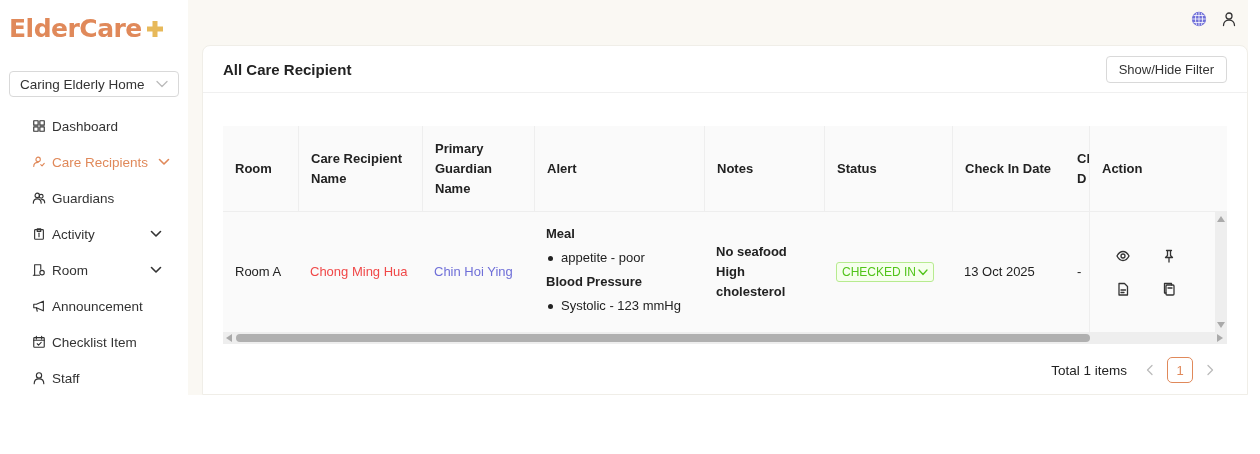 The width and height of the screenshot is (1260, 454). What do you see at coordinates (360, 169) in the screenshot?
I see `column-header: Care Recipient Name` at bounding box center [360, 169].